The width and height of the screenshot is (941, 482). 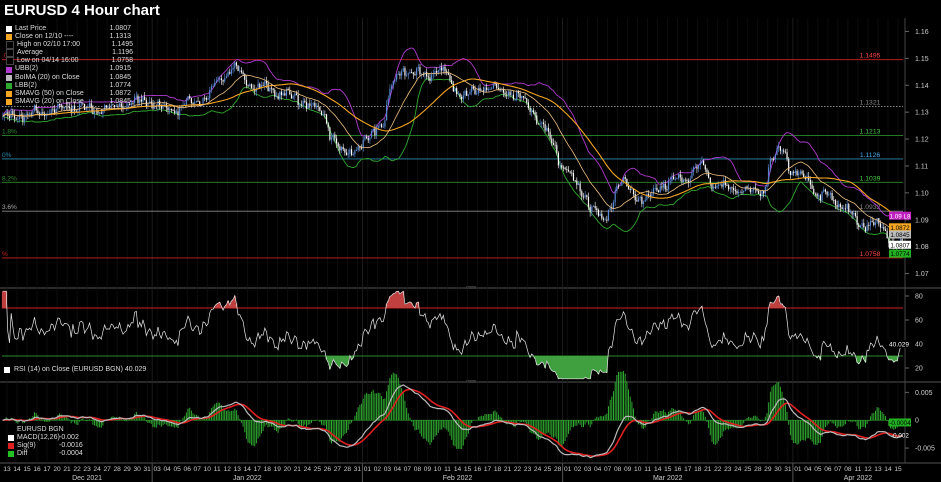 What do you see at coordinates (11, 438) in the screenshot?
I see `macd-swatch` at bounding box center [11, 438].